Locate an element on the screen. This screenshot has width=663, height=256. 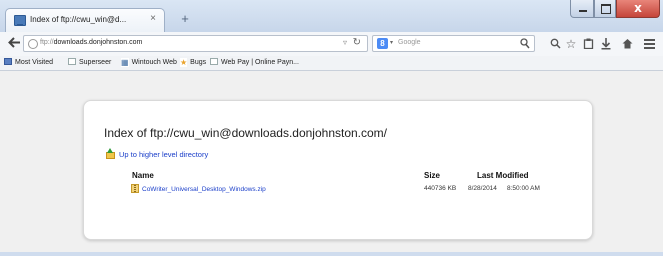
file-date: 8/28/2014 is located at coordinates (482, 188).